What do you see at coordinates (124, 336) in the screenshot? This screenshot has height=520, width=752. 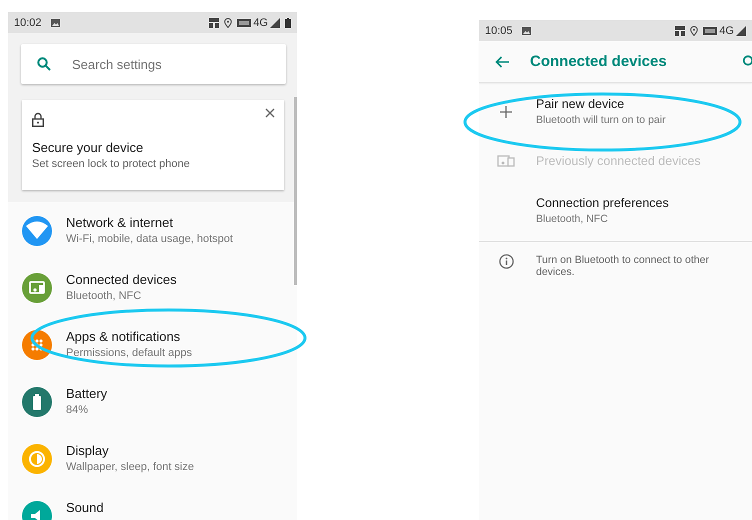 I see `category-title: Apps & notifications` at bounding box center [124, 336].